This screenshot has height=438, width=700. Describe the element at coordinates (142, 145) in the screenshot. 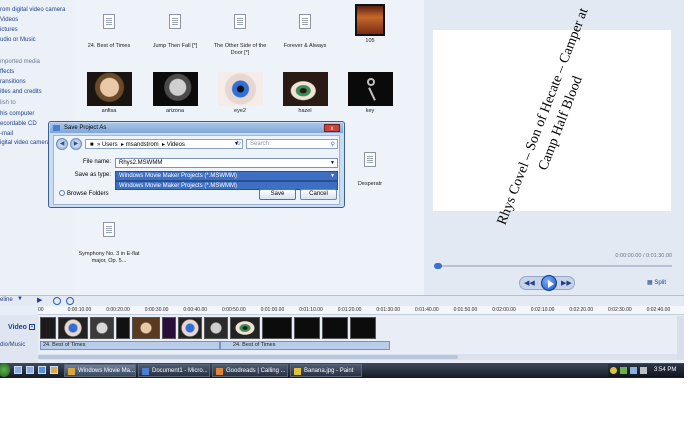

I see `breadcrumb-msandstrom: msandstrom` at that location.